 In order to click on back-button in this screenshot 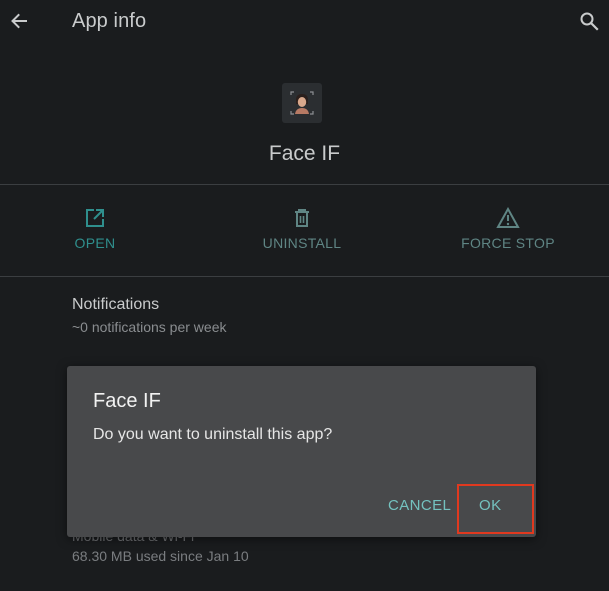, I will do `click(19, 21)`.